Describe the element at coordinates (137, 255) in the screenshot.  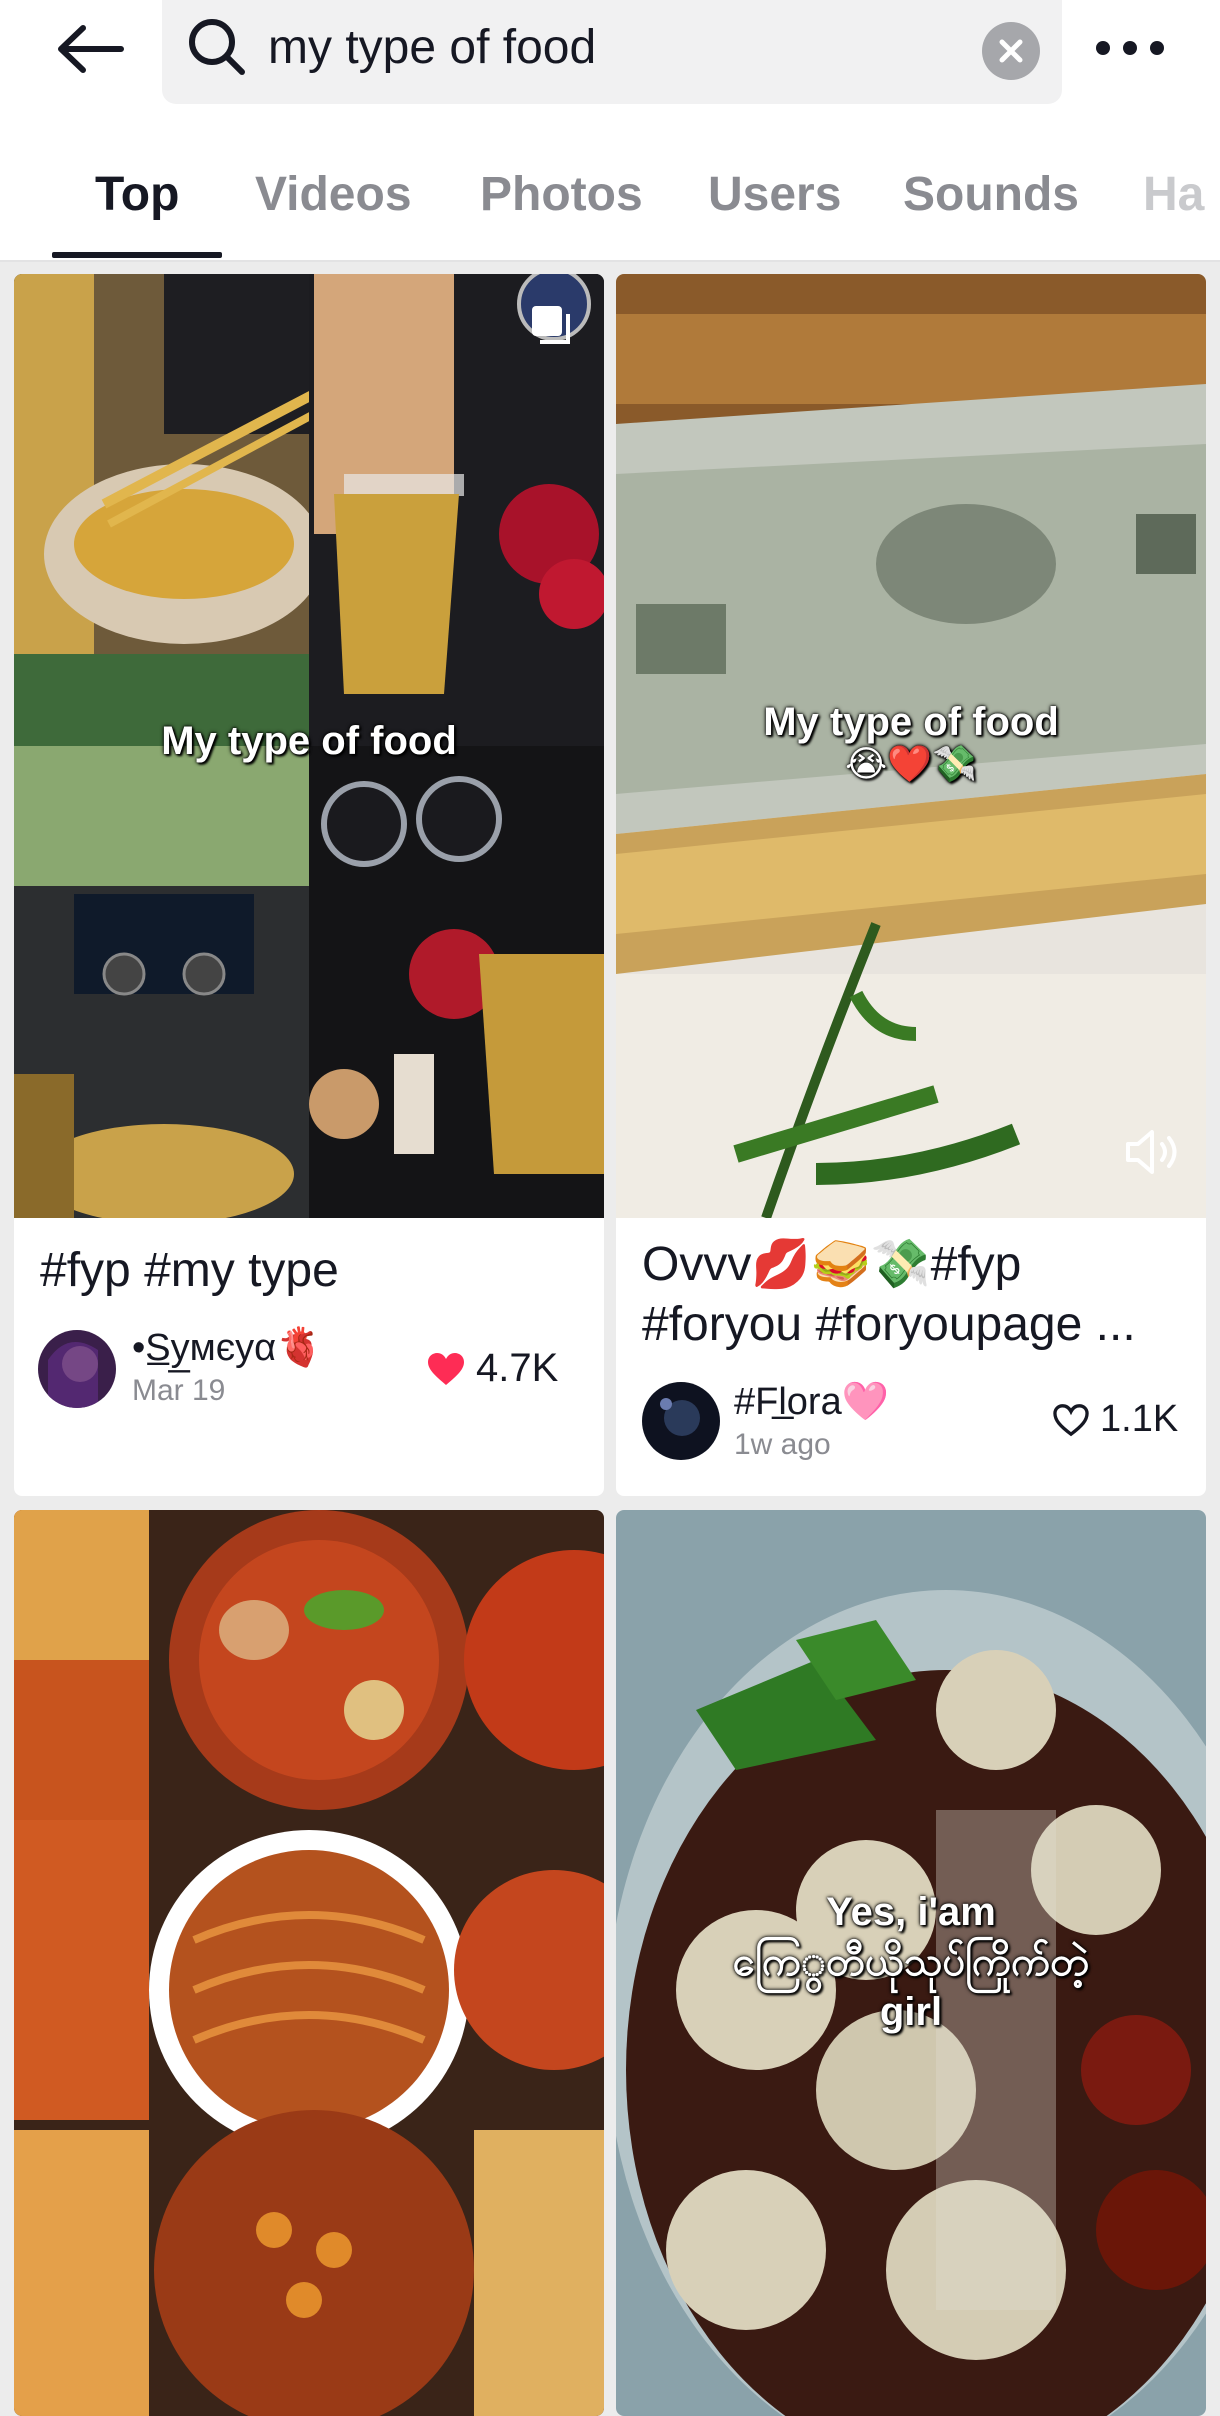
I see `active-tab-indicator` at that location.